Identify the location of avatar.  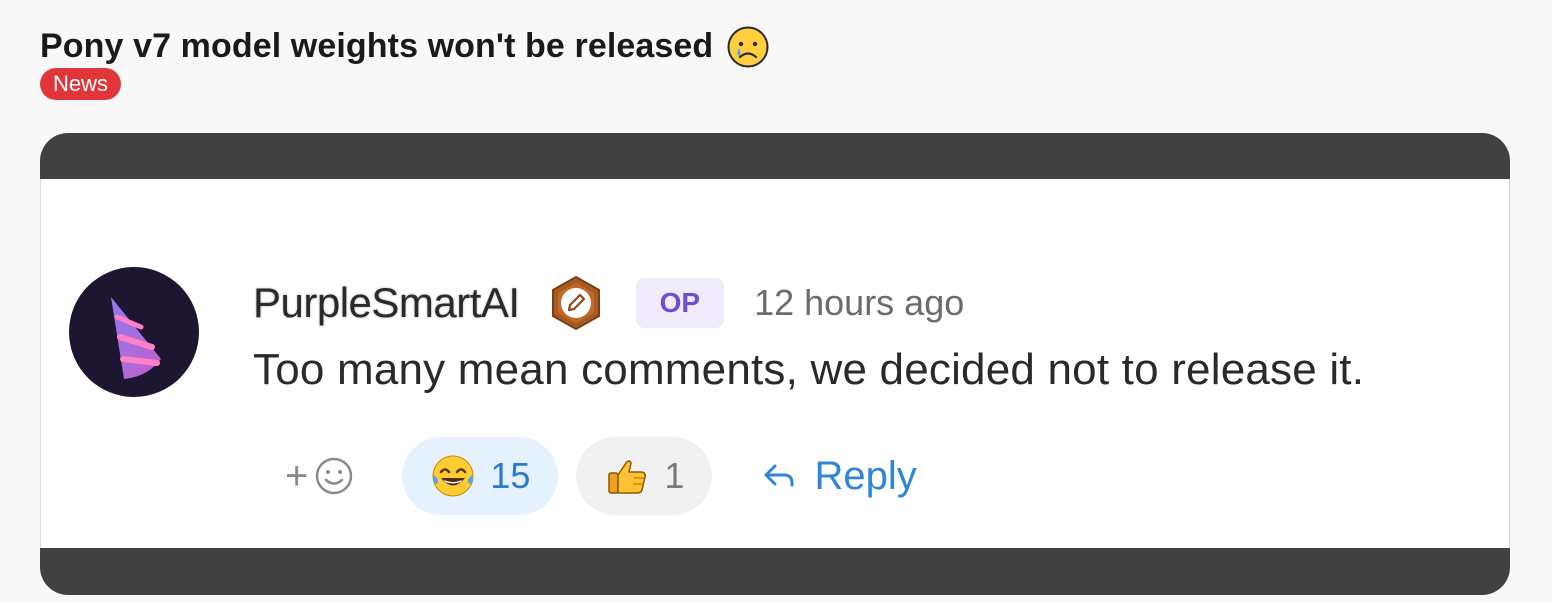
(134, 332).